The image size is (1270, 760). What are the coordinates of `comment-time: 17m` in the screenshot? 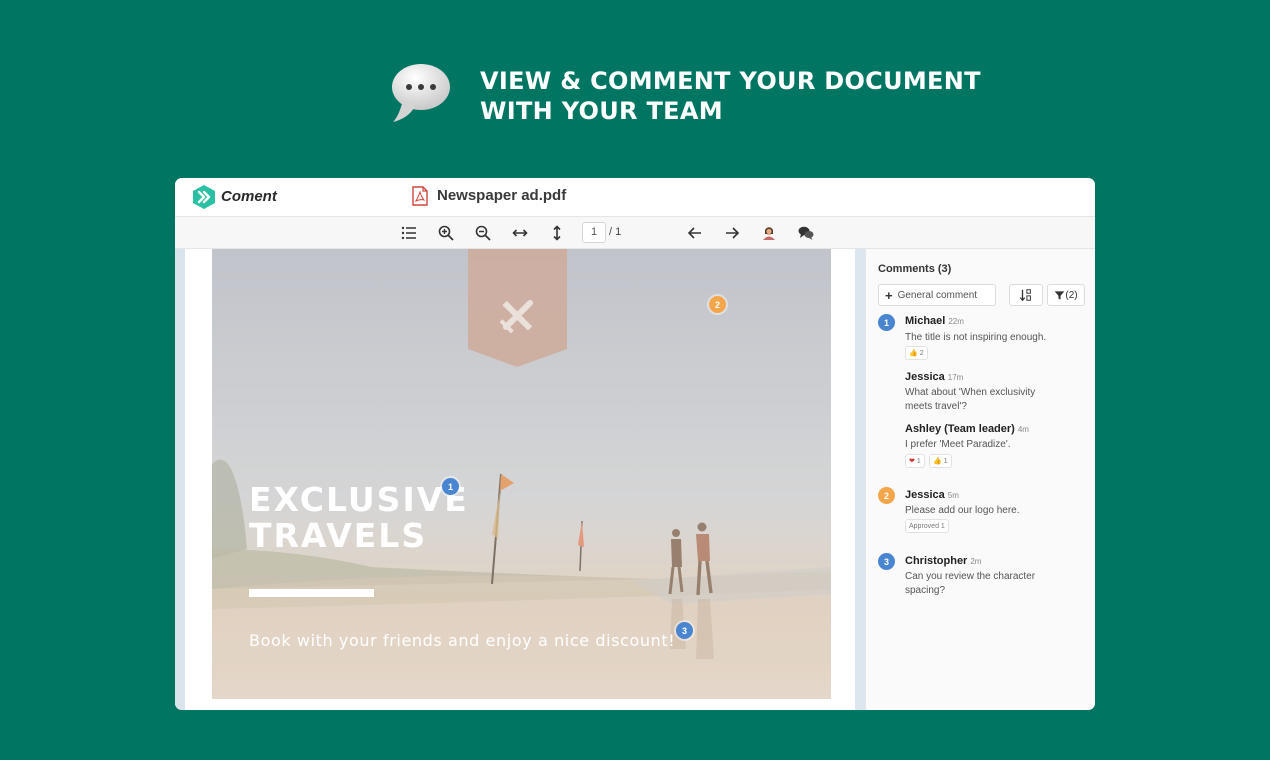 It's located at (955, 377).